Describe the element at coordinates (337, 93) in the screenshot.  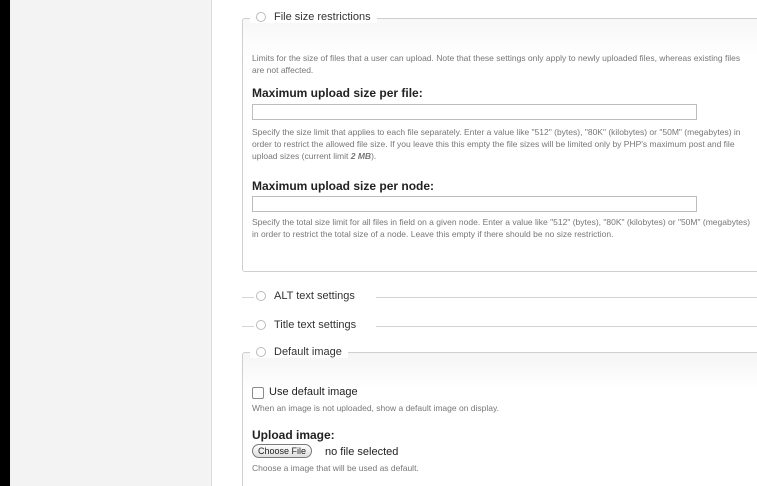
I see `per-file-label: Maximum upload size per file:` at that location.